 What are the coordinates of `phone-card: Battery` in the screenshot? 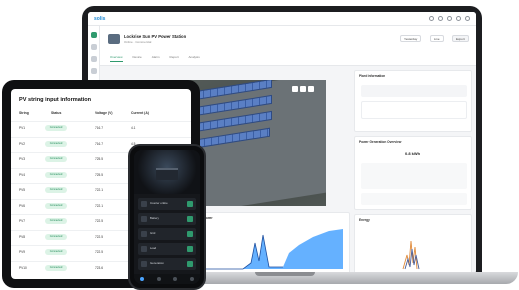 It's located at (167, 219).